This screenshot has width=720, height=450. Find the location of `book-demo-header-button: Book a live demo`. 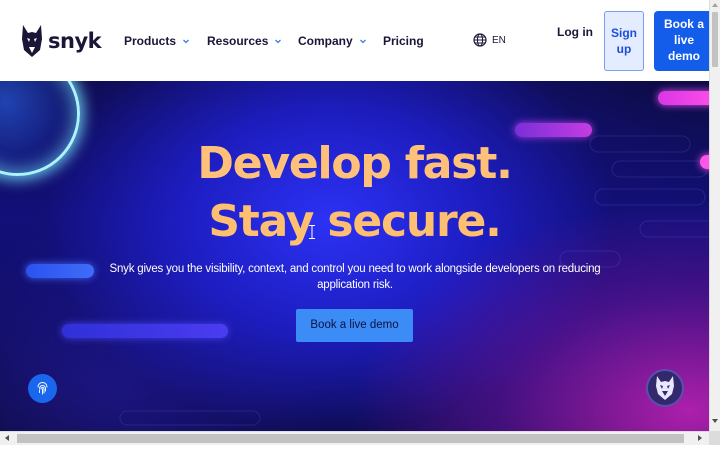

book-demo-header-button: Book a live demo is located at coordinates (681, 41).